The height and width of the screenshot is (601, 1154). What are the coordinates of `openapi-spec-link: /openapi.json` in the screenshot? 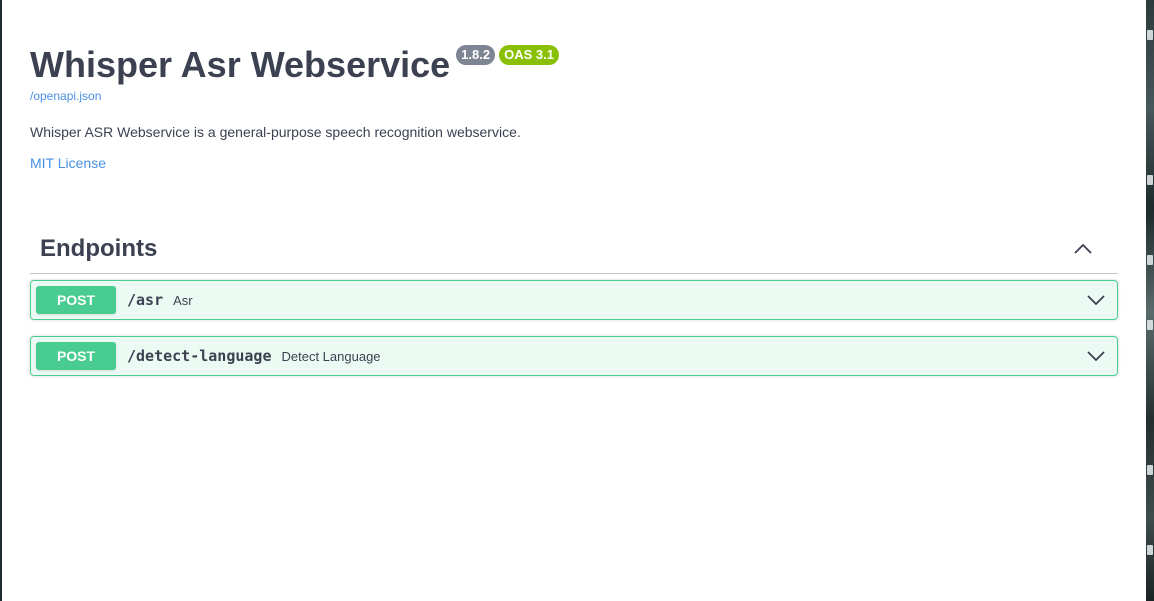 It's located at (65, 96).